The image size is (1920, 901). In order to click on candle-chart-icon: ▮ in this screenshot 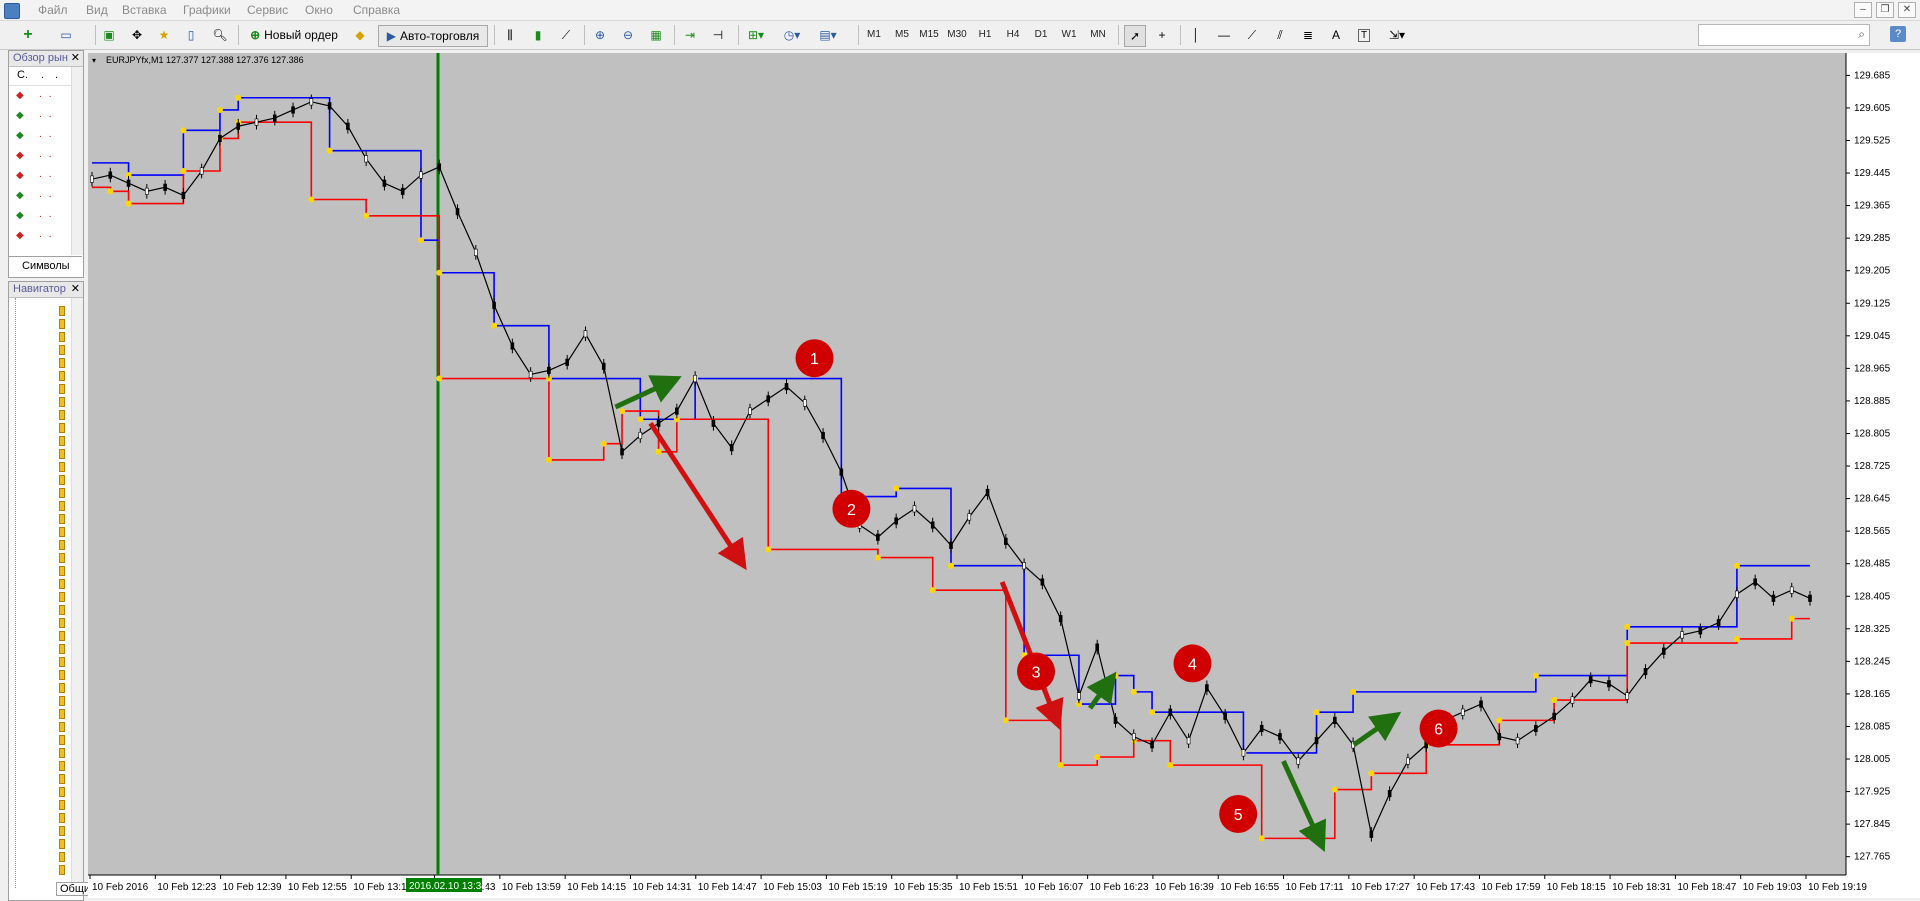, I will do `click(538, 35)`.